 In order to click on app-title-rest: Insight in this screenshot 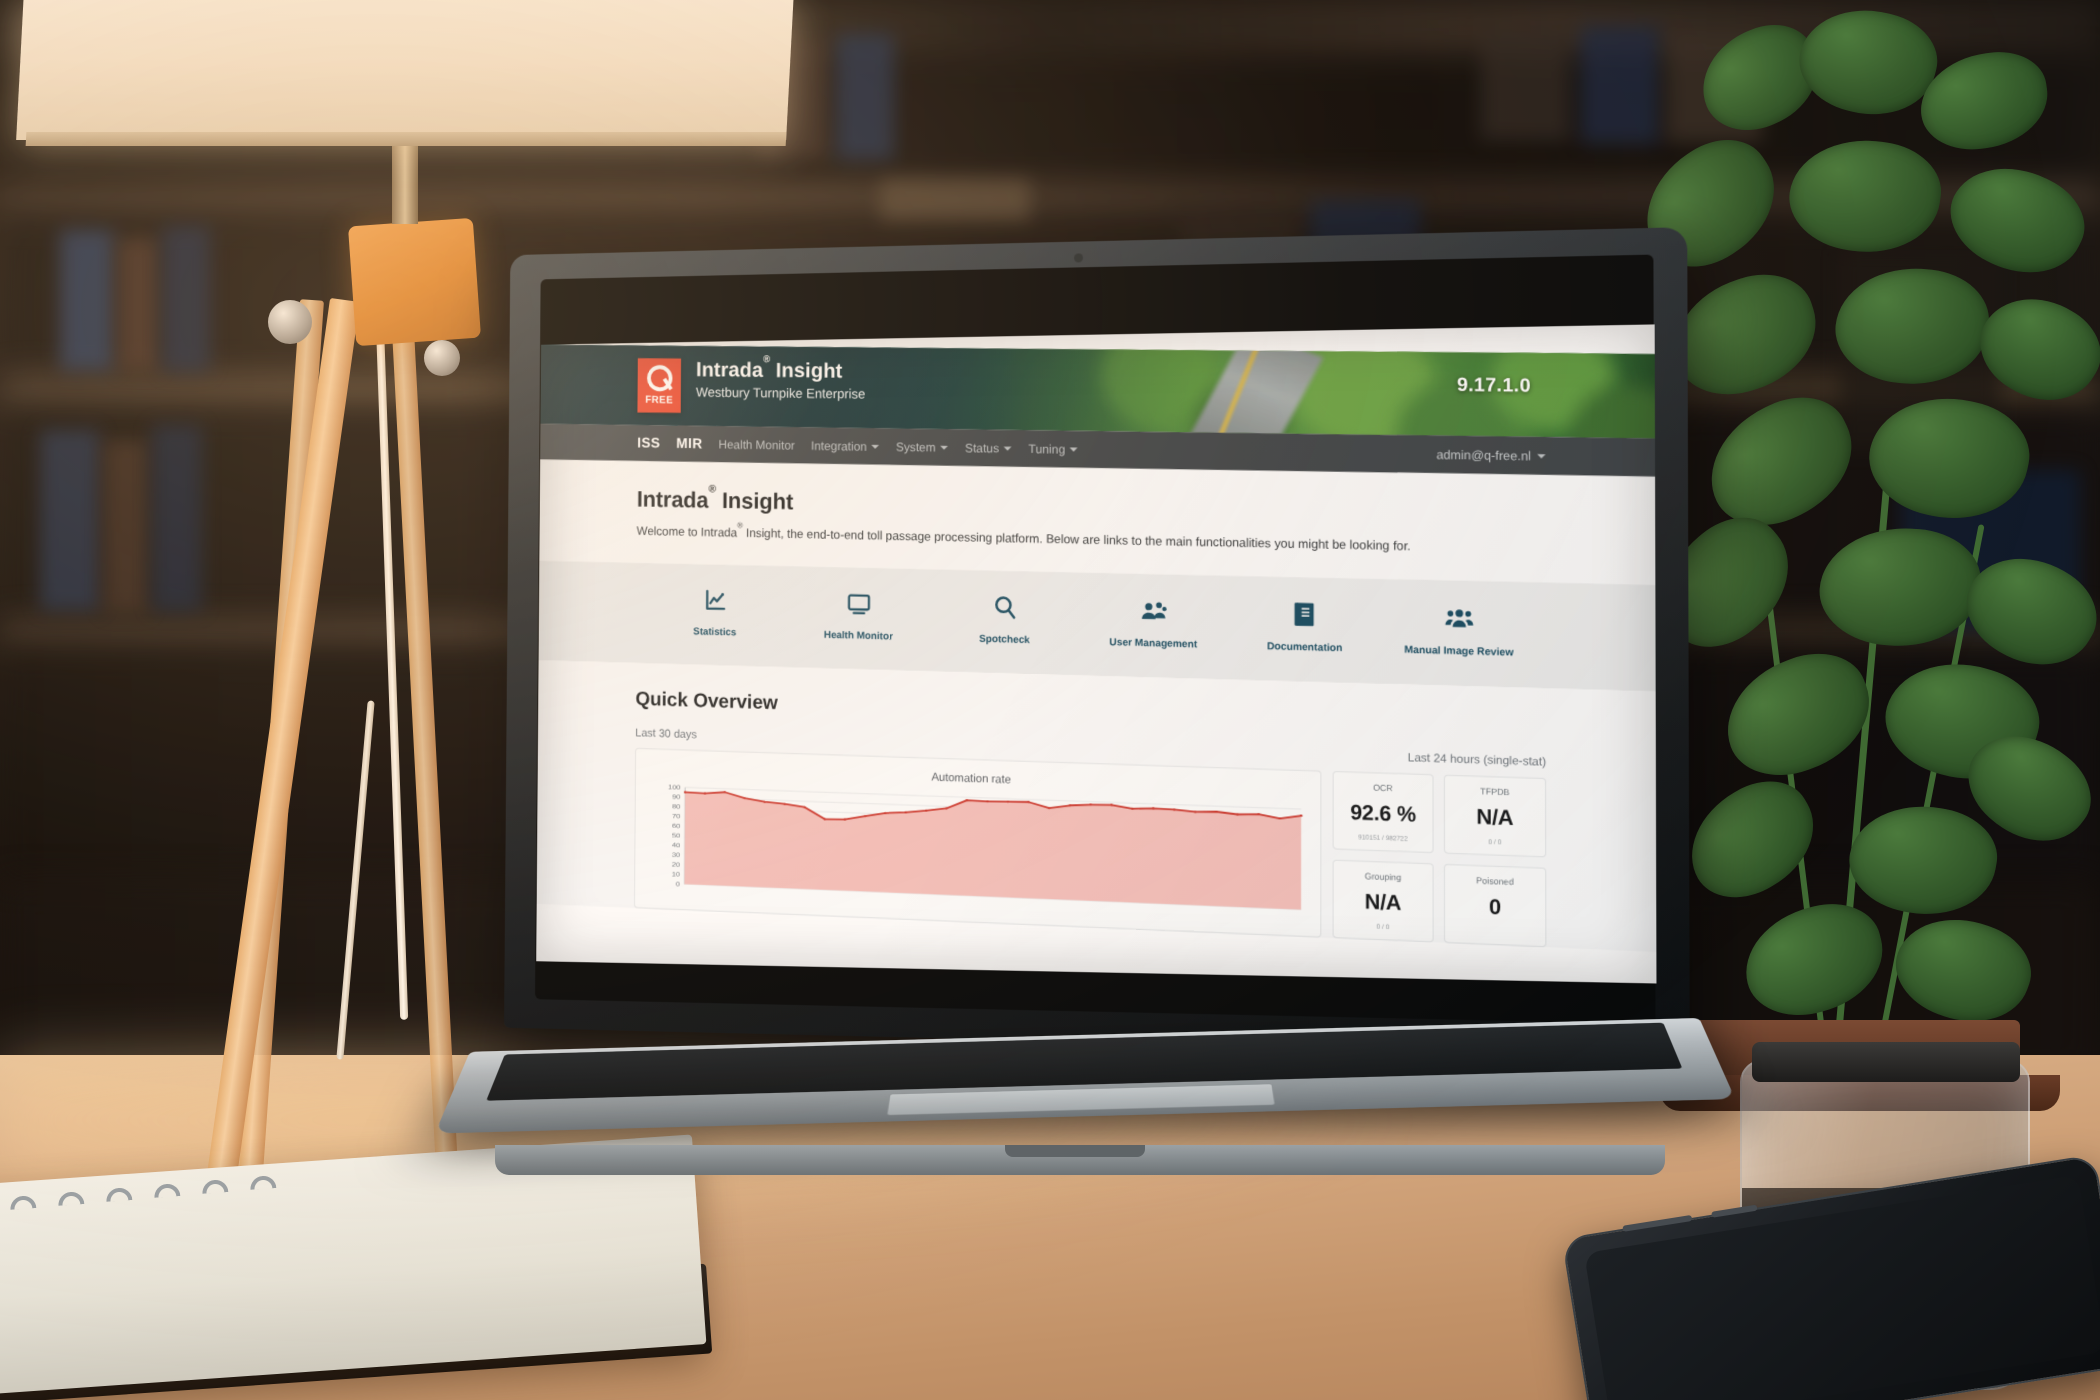, I will do `click(806, 371)`.